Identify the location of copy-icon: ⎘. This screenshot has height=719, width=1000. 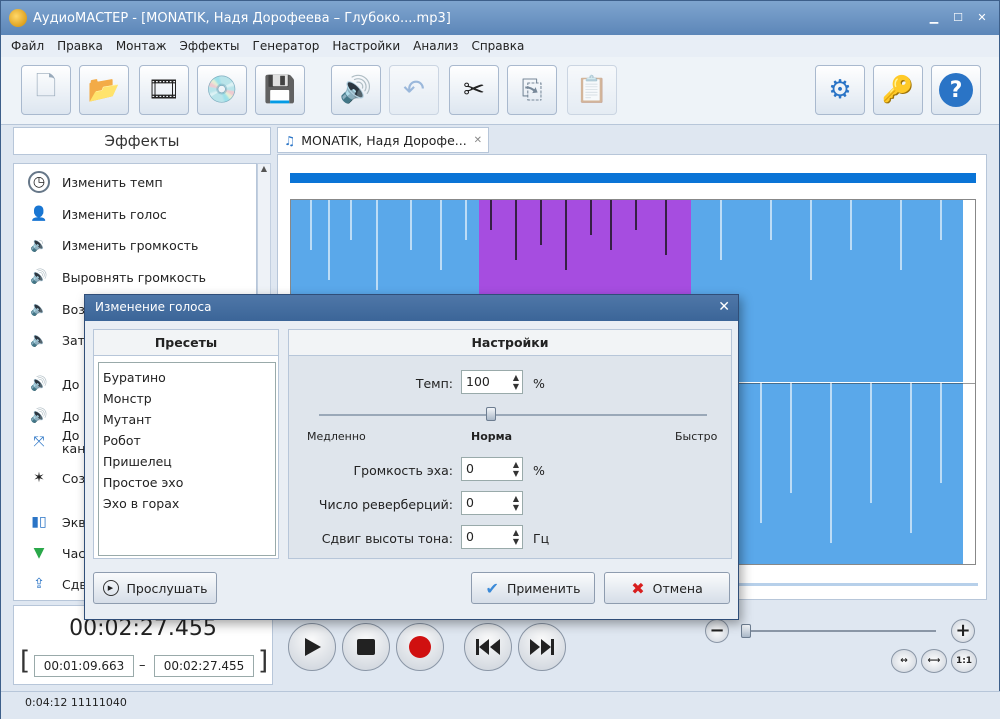
(532, 89).